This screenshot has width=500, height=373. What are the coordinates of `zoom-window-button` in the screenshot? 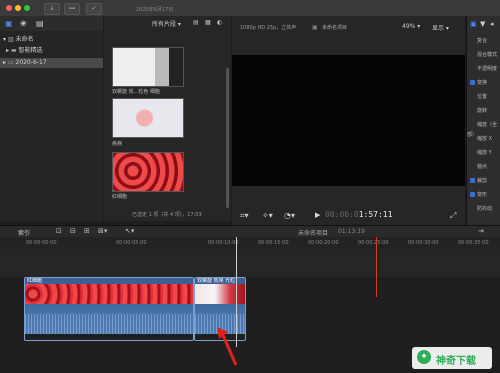 It's located at (27, 8).